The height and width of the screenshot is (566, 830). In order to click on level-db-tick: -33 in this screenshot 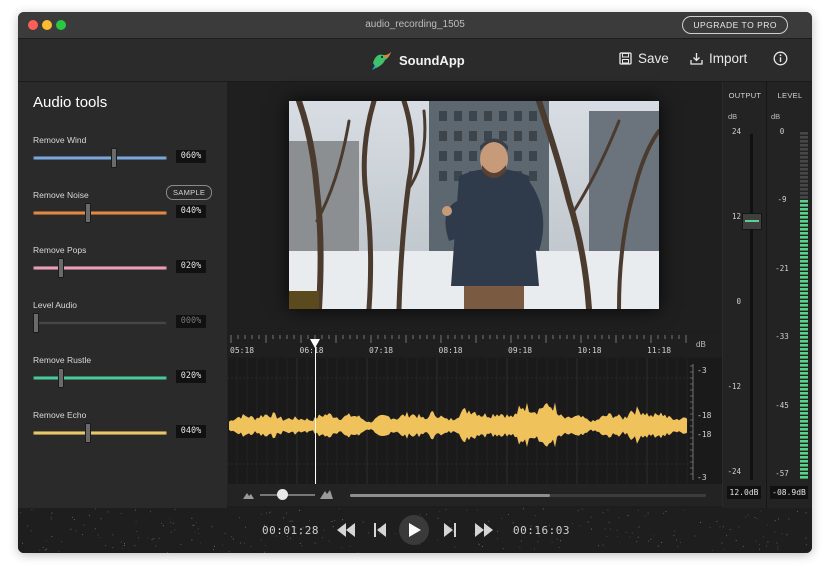, I will do `click(782, 336)`.